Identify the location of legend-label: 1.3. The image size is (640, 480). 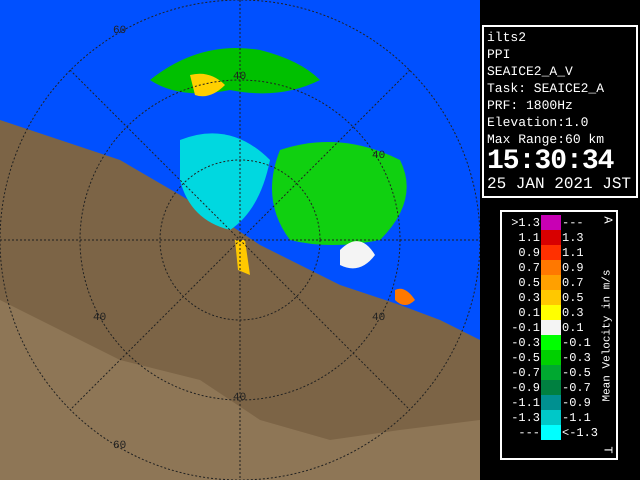
(573, 238).